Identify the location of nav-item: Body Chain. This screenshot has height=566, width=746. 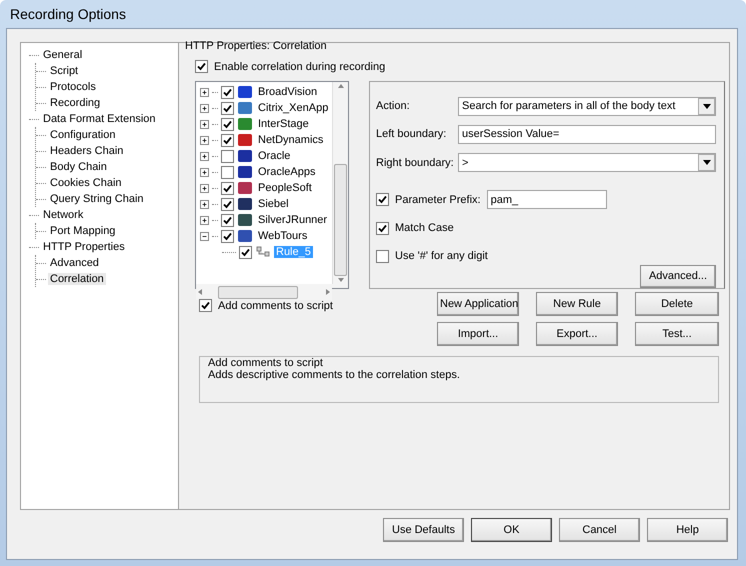
(78, 167).